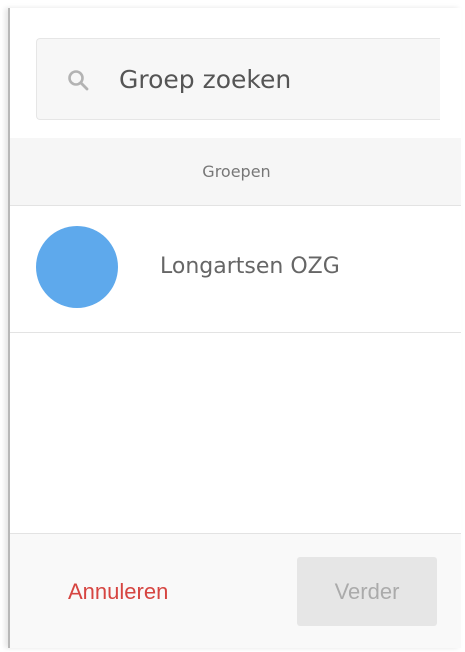 The image size is (465, 652). Describe the element at coordinates (78, 80) in the screenshot. I see `search-icon` at that location.